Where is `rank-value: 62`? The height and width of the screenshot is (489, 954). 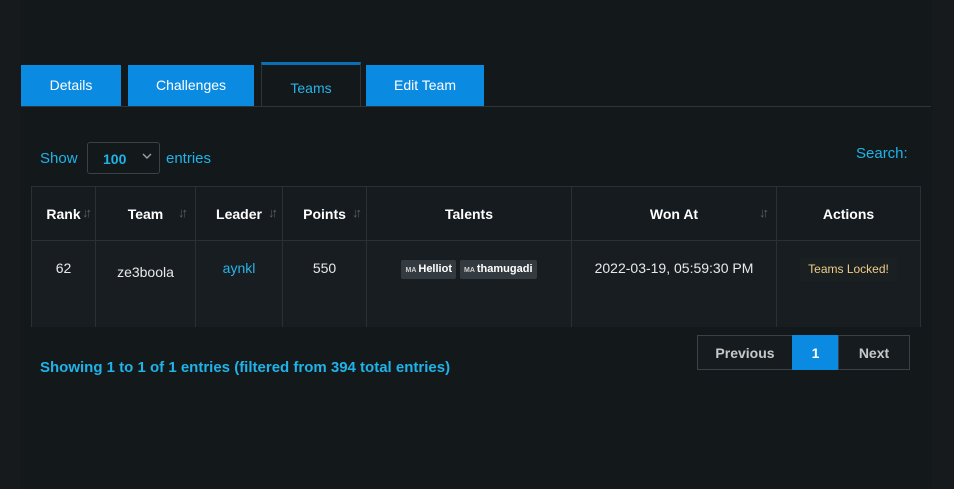
rank-value: 62 is located at coordinates (63, 268).